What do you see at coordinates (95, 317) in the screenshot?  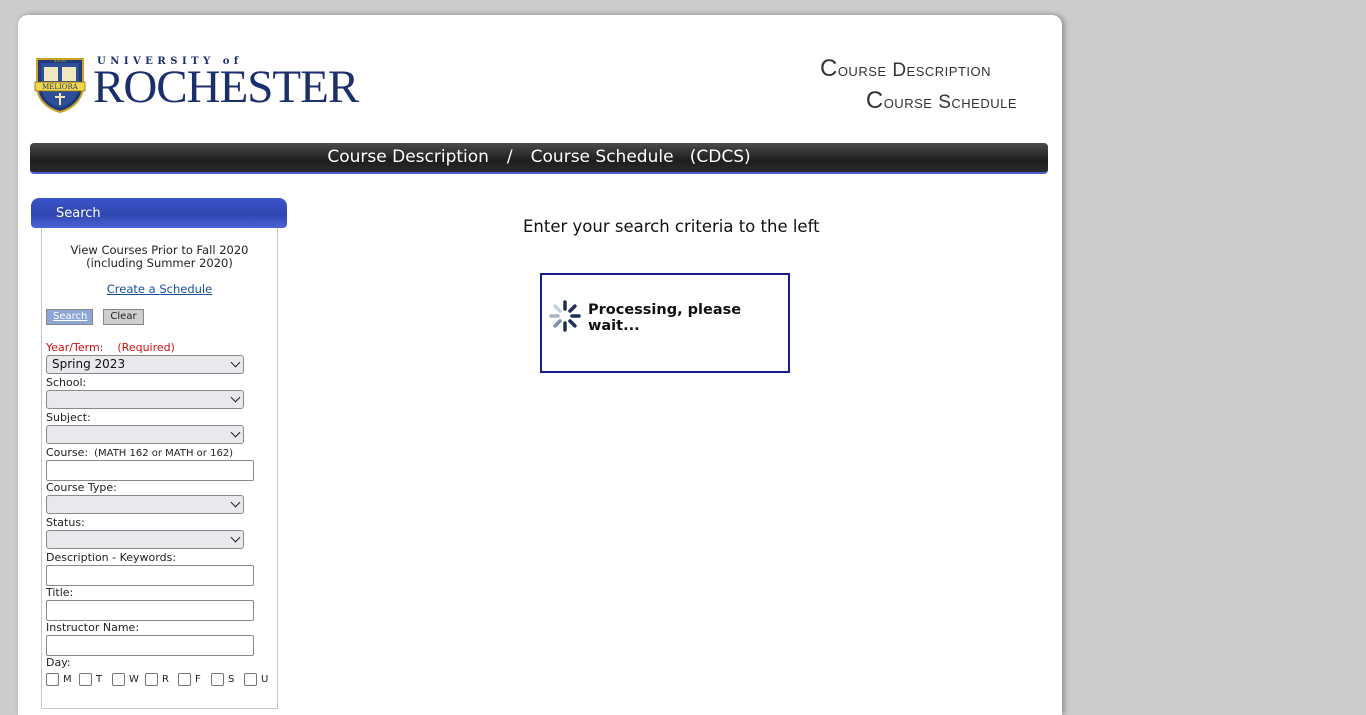 I see `search-buttons: Search Clear` at bounding box center [95, 317].